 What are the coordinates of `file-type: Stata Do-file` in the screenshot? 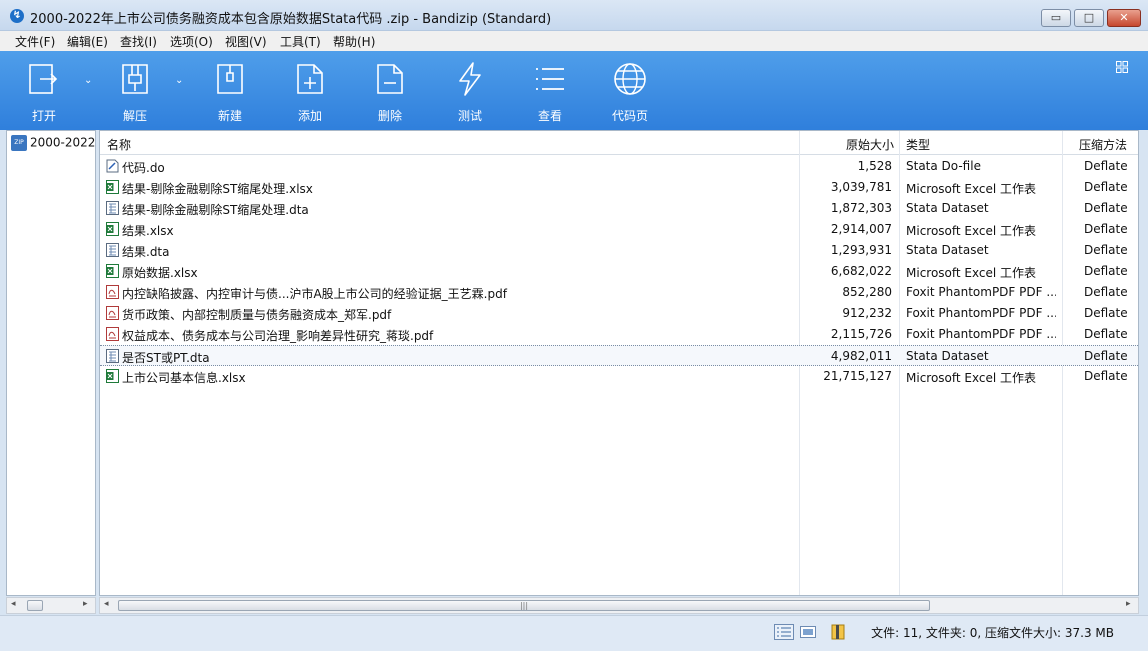 It's located at (943, 166).